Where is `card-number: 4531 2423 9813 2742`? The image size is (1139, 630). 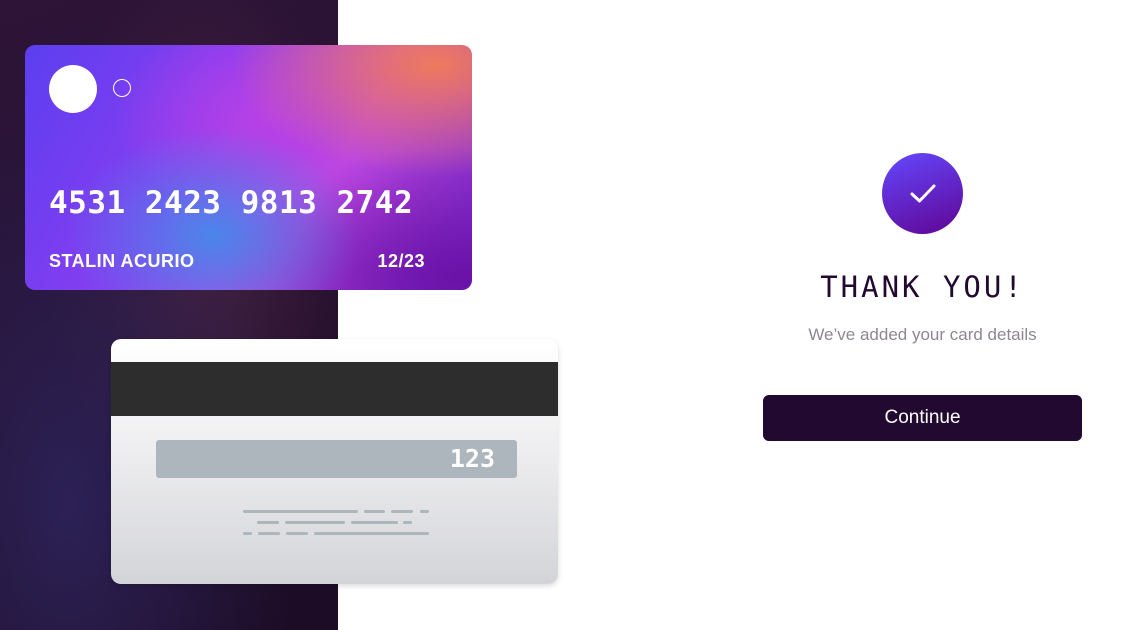 card-number: 4531 2423 9813 2742 is located at coordinates (231, 203).